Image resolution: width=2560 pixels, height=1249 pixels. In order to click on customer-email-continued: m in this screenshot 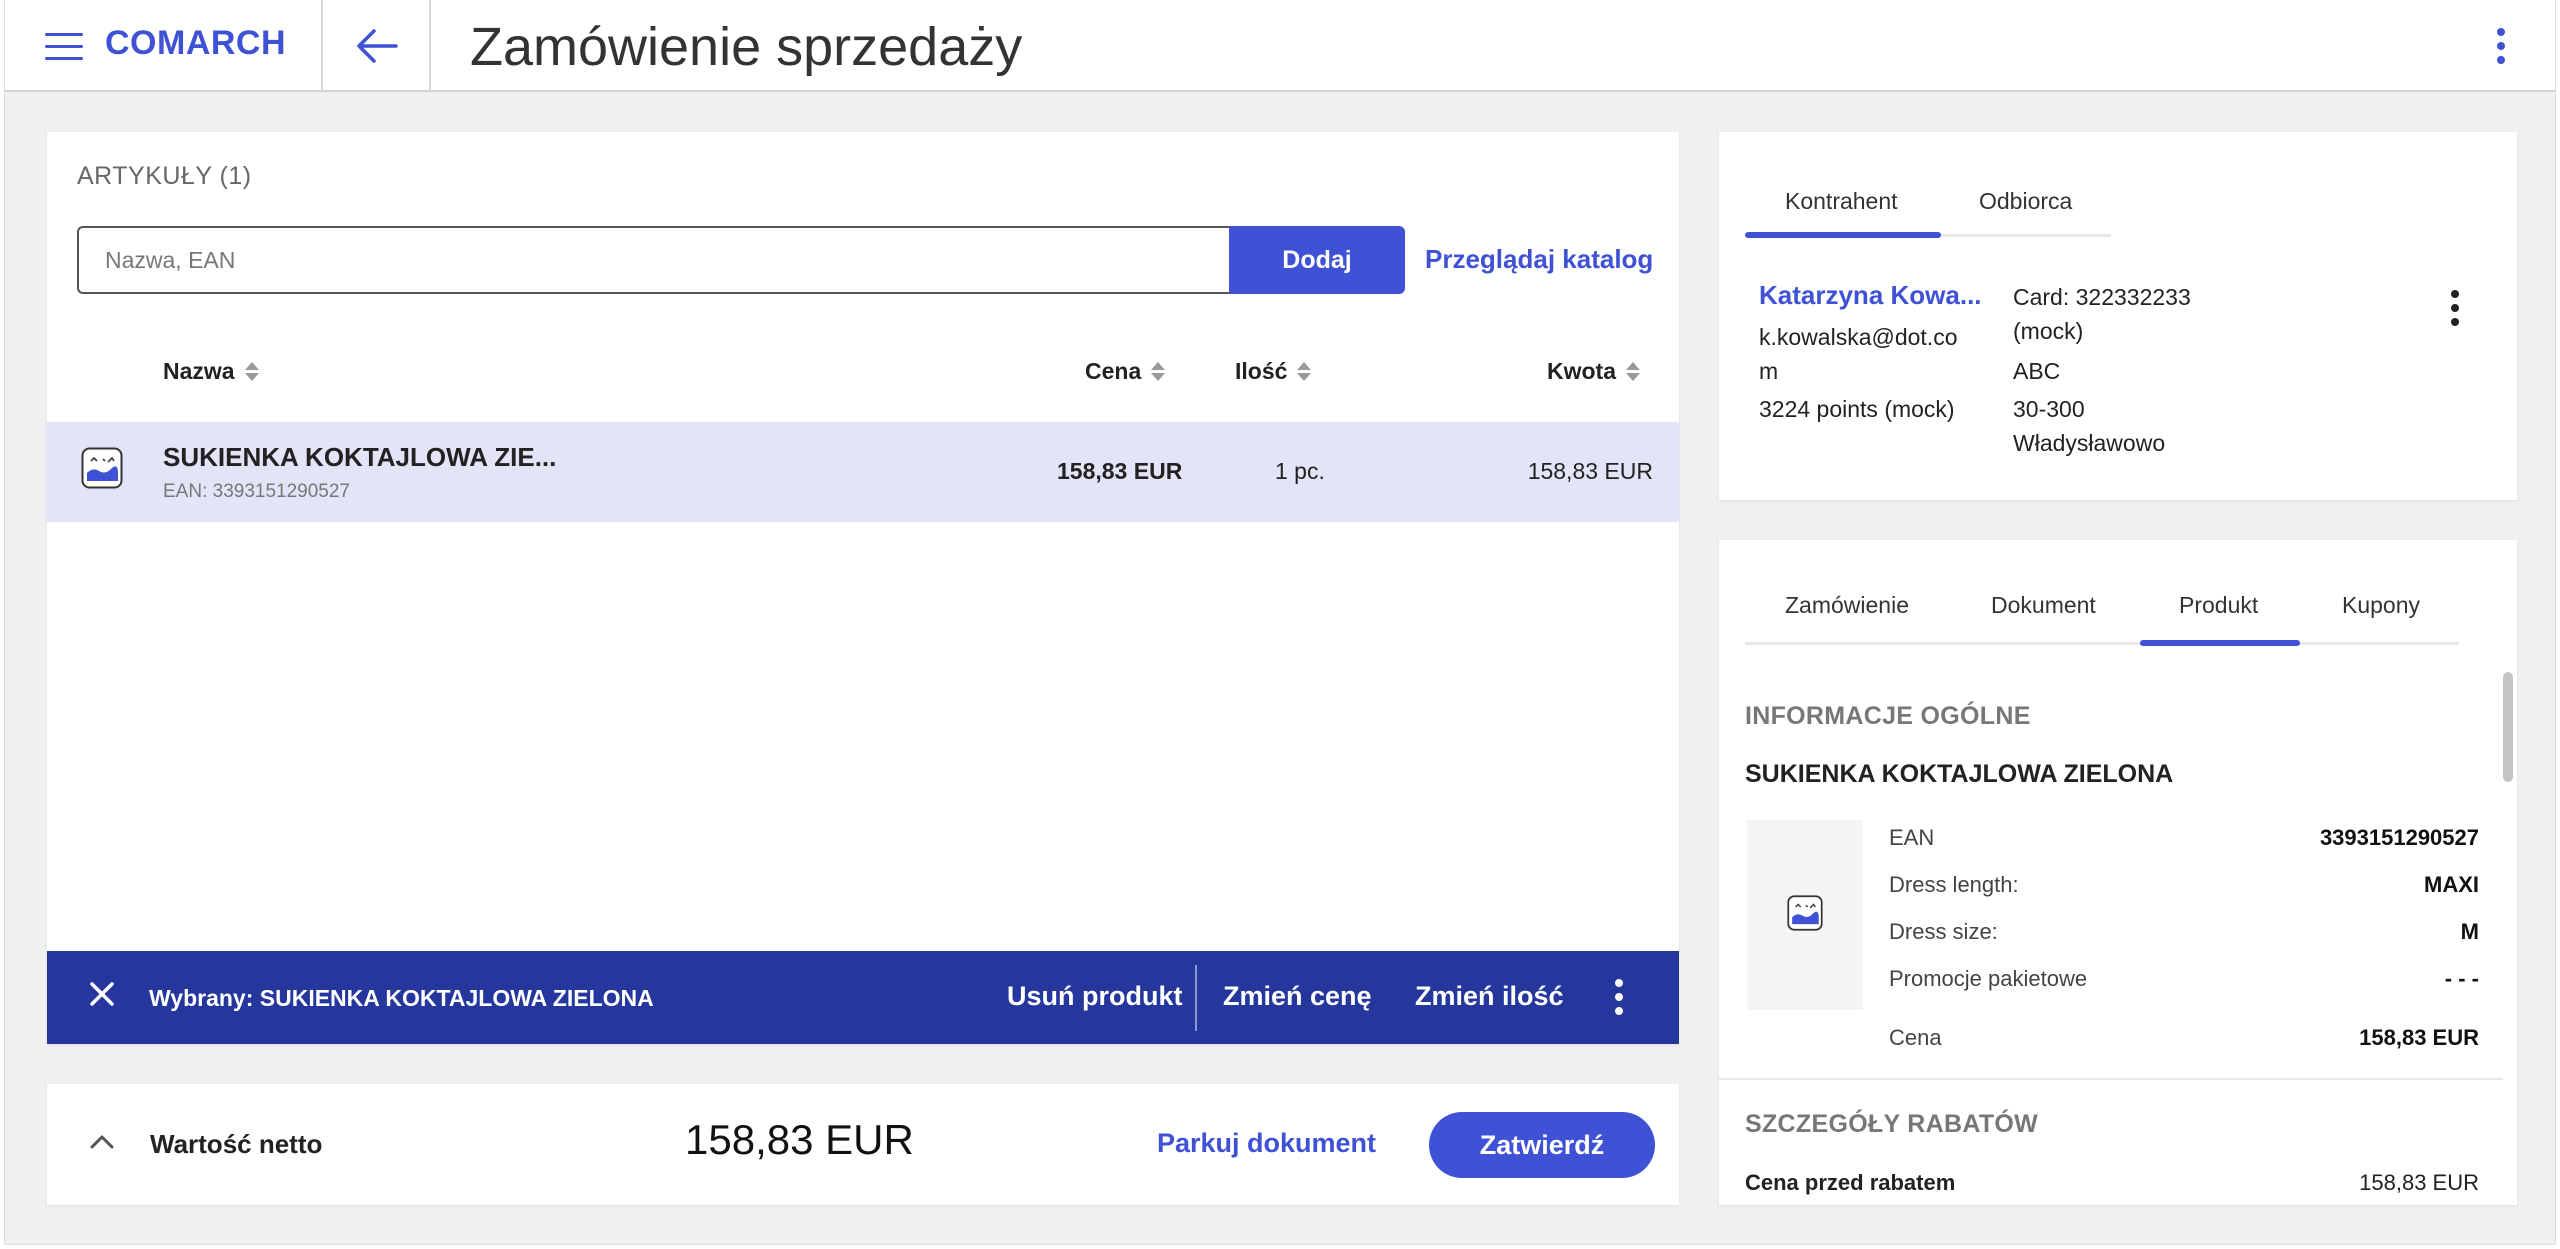, I will do `click(1769, 371)`.